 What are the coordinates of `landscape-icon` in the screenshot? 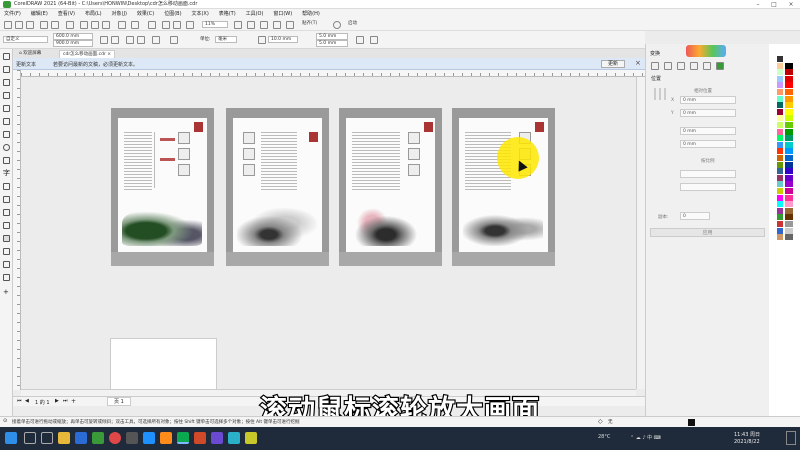 It's located at (115, 40).